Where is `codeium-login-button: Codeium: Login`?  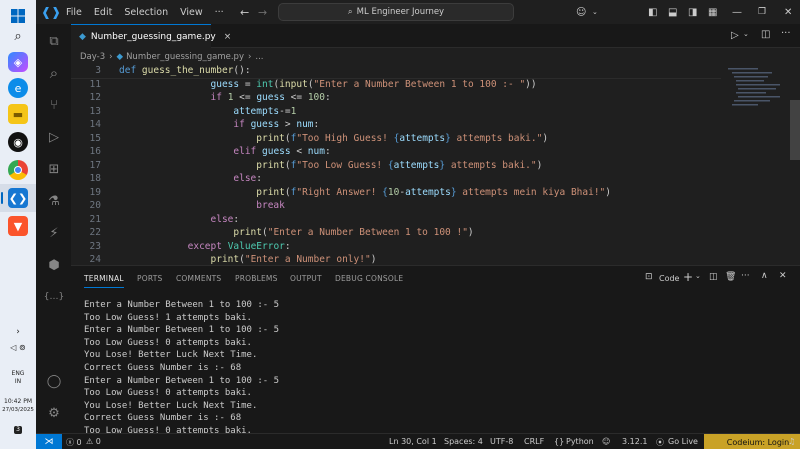
codeium-login-button: Codeium: Login is located at coordinates (752, 441).